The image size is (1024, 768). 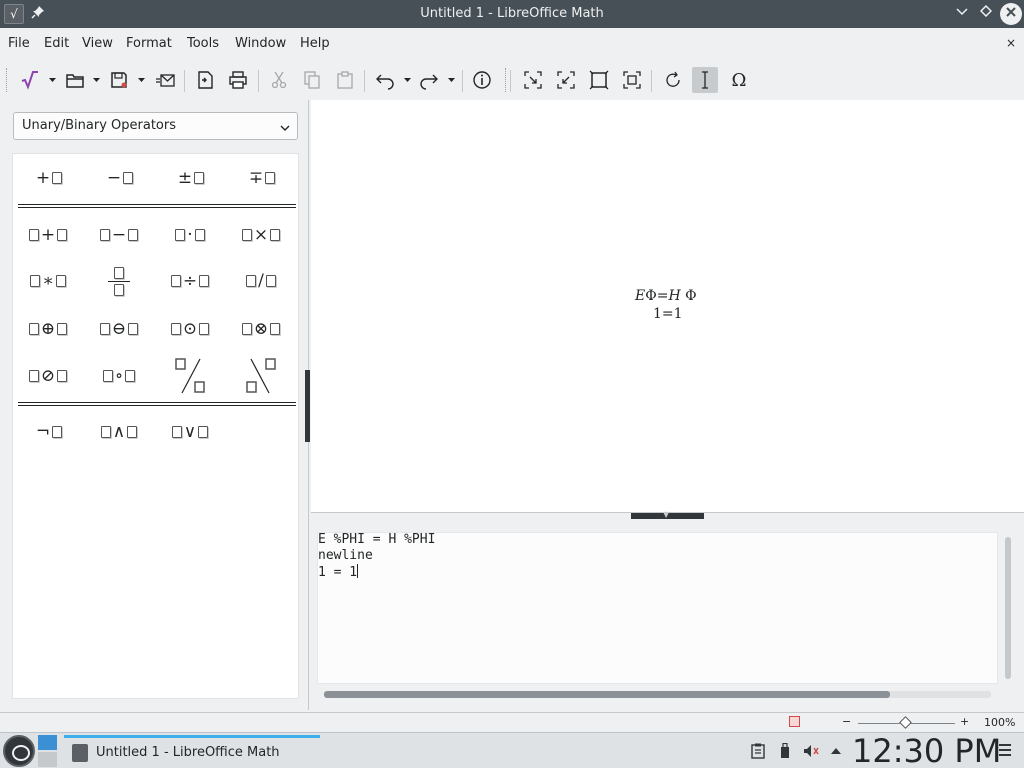 What do you see at coordinates (315, 43) in the screenshot?
I see `menu-help: Help` at bounding box center [315, 43].